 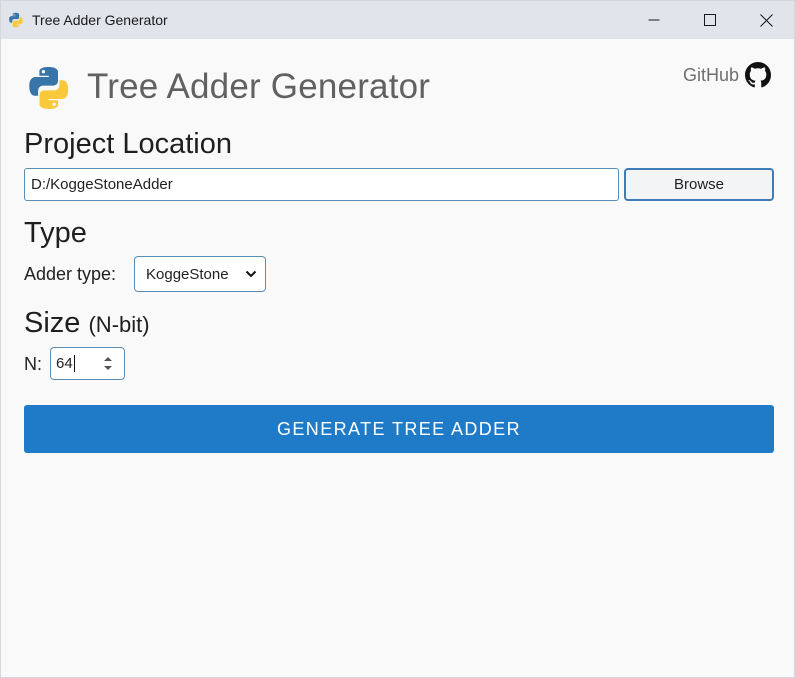 I want to click on adder-type-select: KoggeStone, so click(x=200, y=274).